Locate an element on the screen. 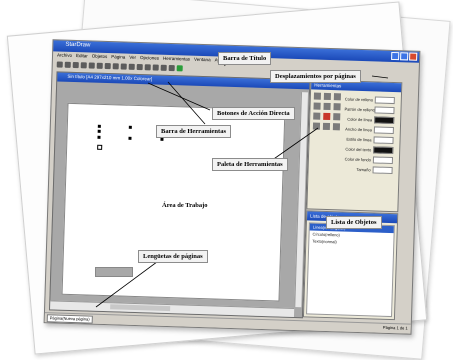  leader-toolbar is located at coordinates (186, 103).